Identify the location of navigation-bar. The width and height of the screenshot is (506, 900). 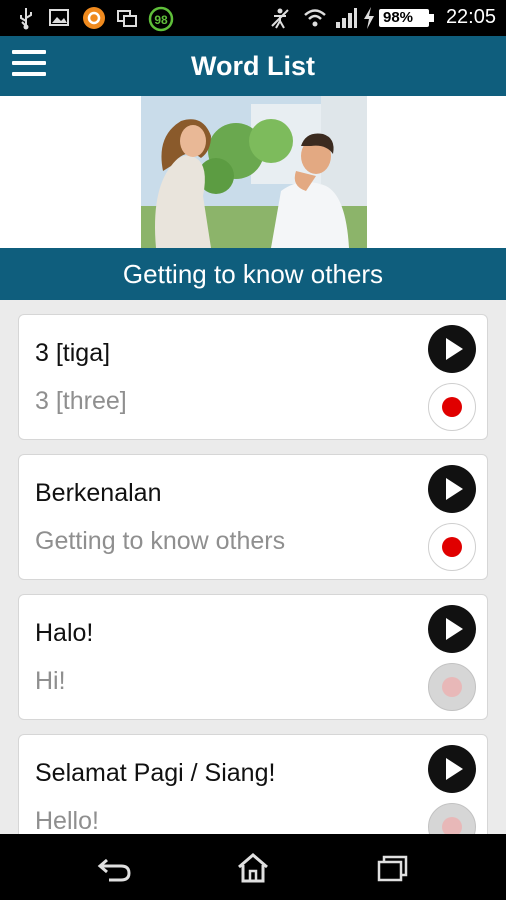
(253, 867).